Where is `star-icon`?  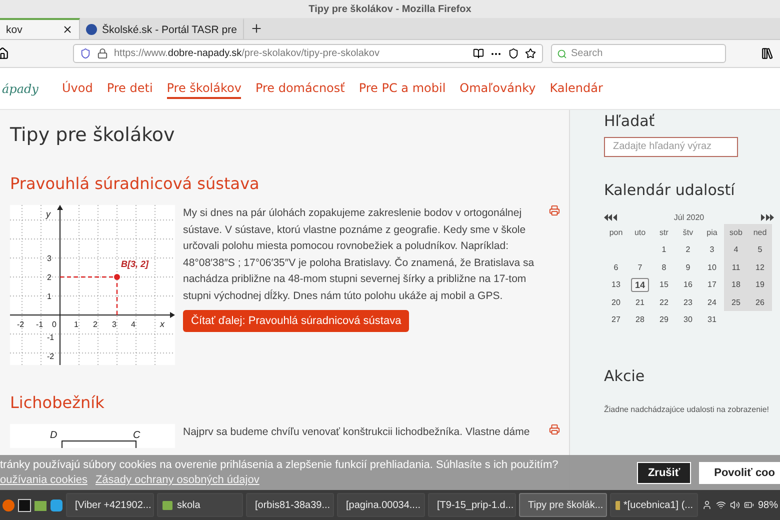
star-icon is located at coordinates (530, 53).